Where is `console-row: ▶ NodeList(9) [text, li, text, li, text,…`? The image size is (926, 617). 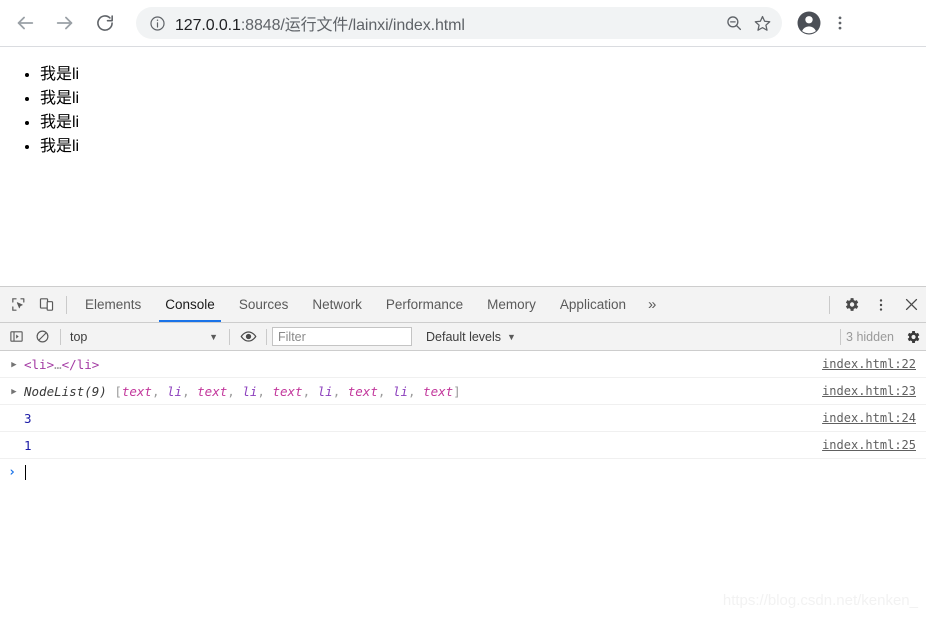 console-row: ▶ NodeList(9) [text, li, text, li, text,… is located at coordinates (463, 391).